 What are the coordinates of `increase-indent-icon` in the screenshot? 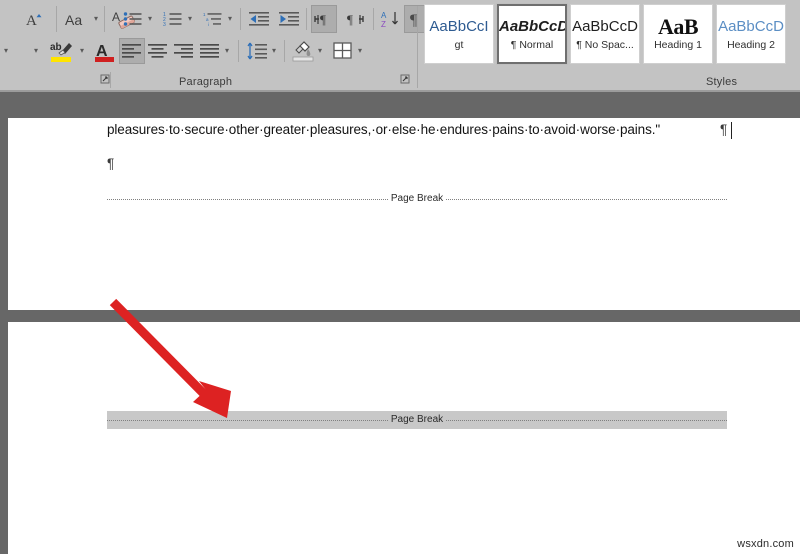 It's located at (288, 19).